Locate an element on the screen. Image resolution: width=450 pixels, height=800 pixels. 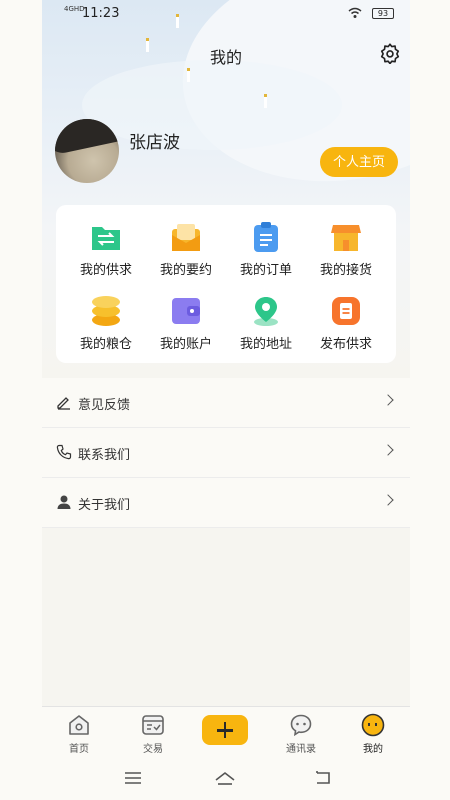
grid-item-my-offers: 我的要约 is located at coordinates (186, 248).